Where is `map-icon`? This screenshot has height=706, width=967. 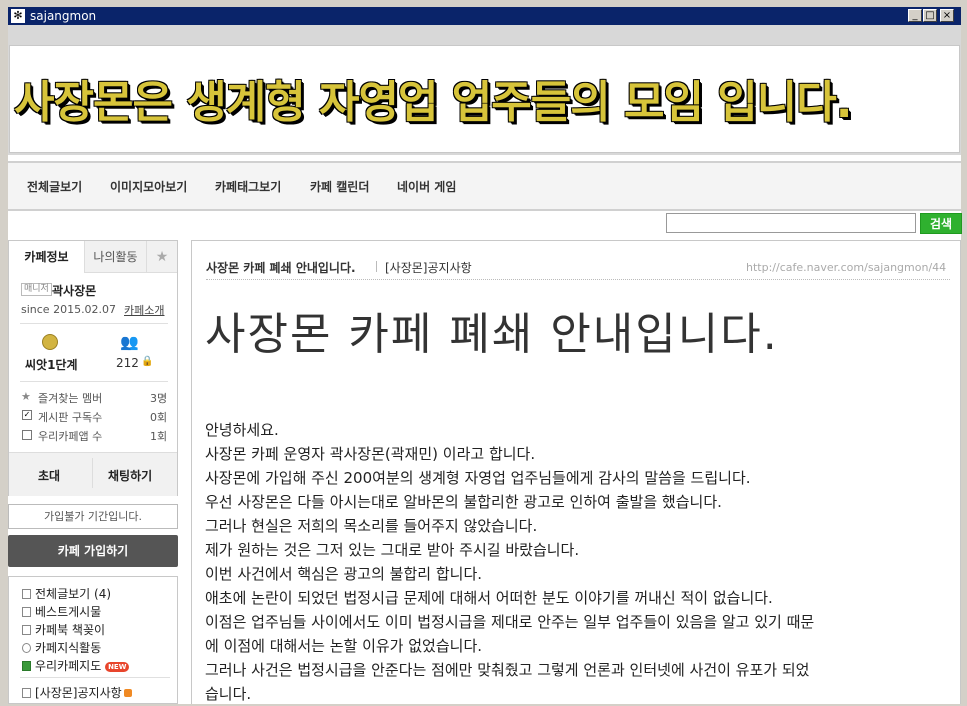
map-icon is located at coordinates (26, 666).